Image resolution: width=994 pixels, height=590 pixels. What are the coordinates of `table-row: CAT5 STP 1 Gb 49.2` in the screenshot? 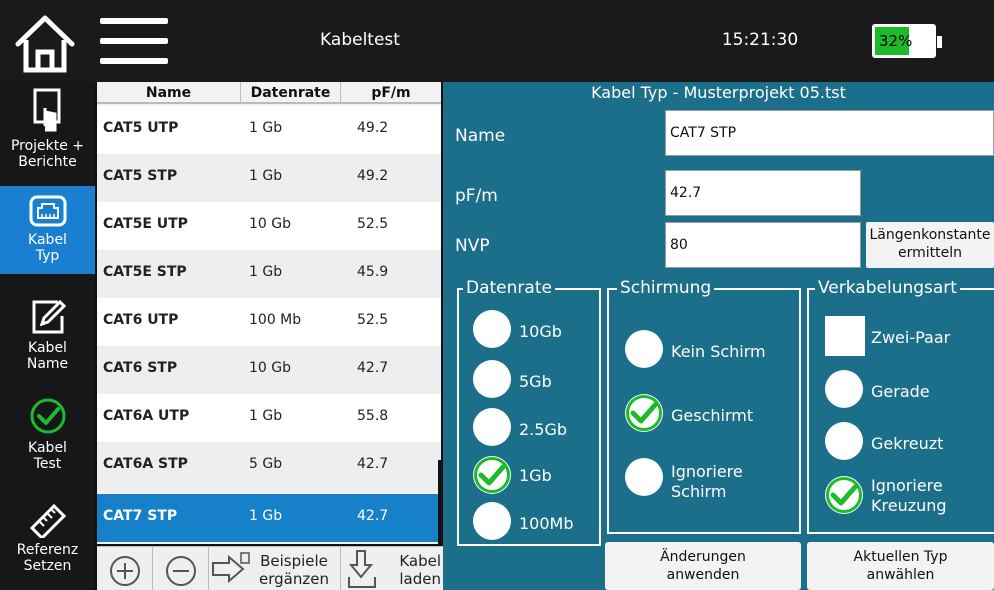 It's located at (269, 178).